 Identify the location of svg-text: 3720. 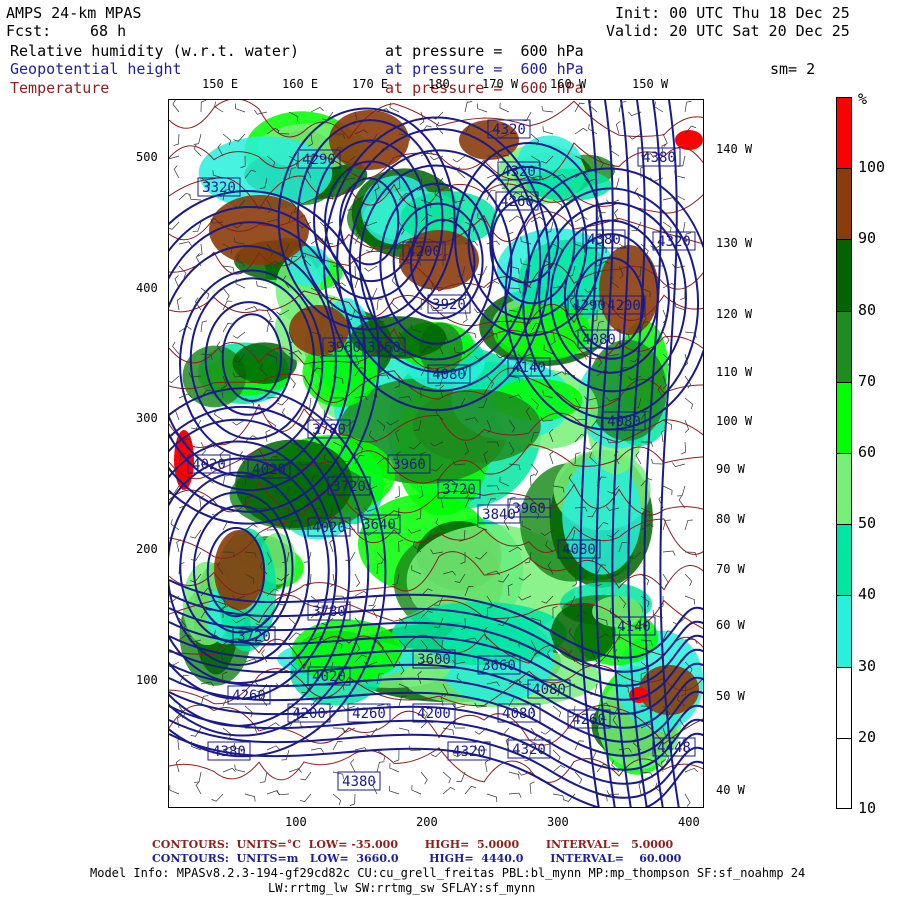
(459, 490).